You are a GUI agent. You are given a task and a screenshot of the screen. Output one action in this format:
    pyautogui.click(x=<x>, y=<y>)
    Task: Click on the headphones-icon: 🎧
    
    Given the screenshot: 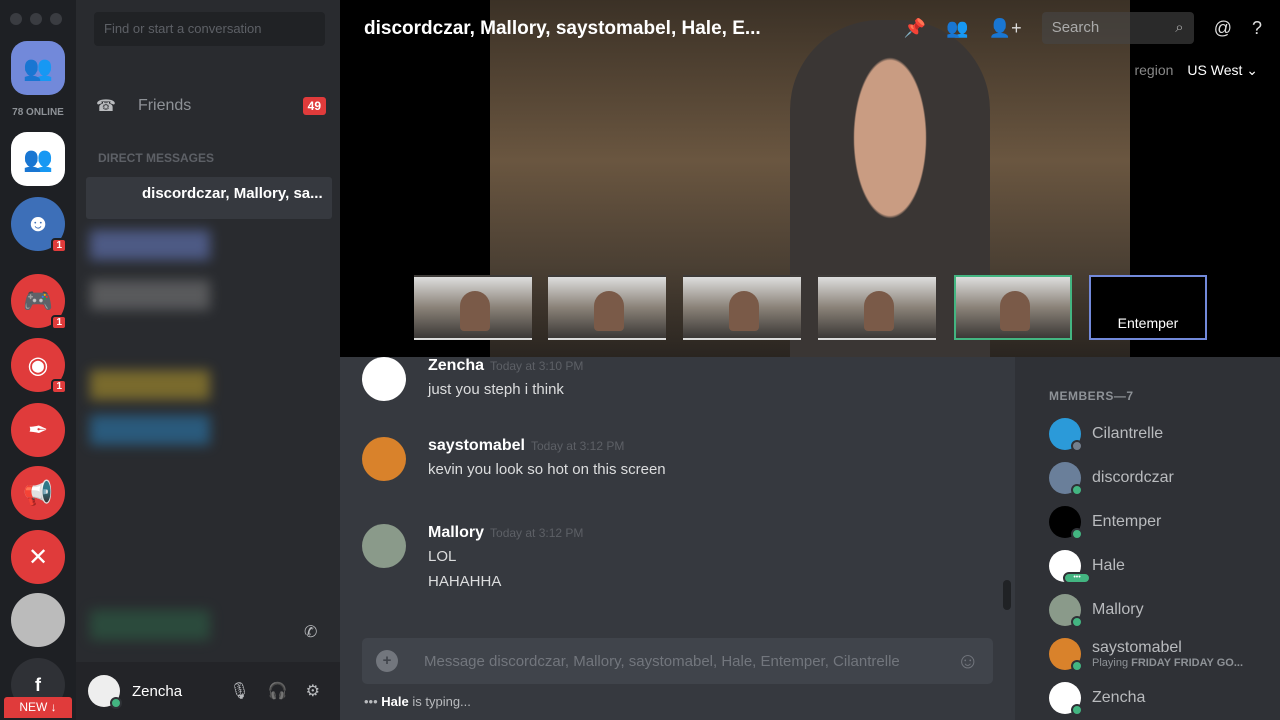 What is the action you would take?
    pyautogui.click(x=278, y=691)
    